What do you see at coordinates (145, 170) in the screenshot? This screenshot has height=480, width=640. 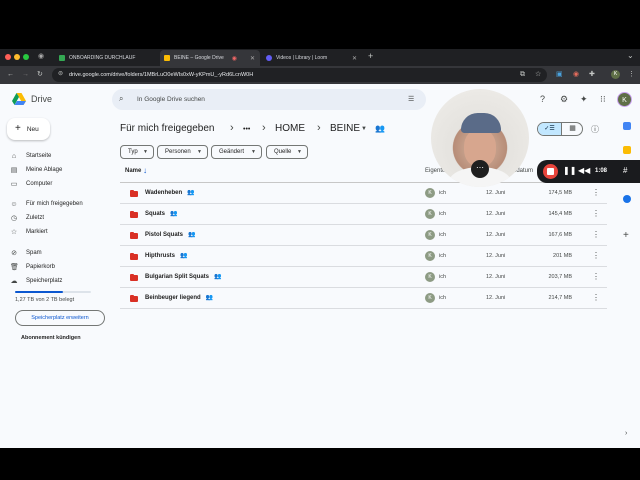 I see `sort-arrow-icon: ↓` at bounding box center [145, 170].